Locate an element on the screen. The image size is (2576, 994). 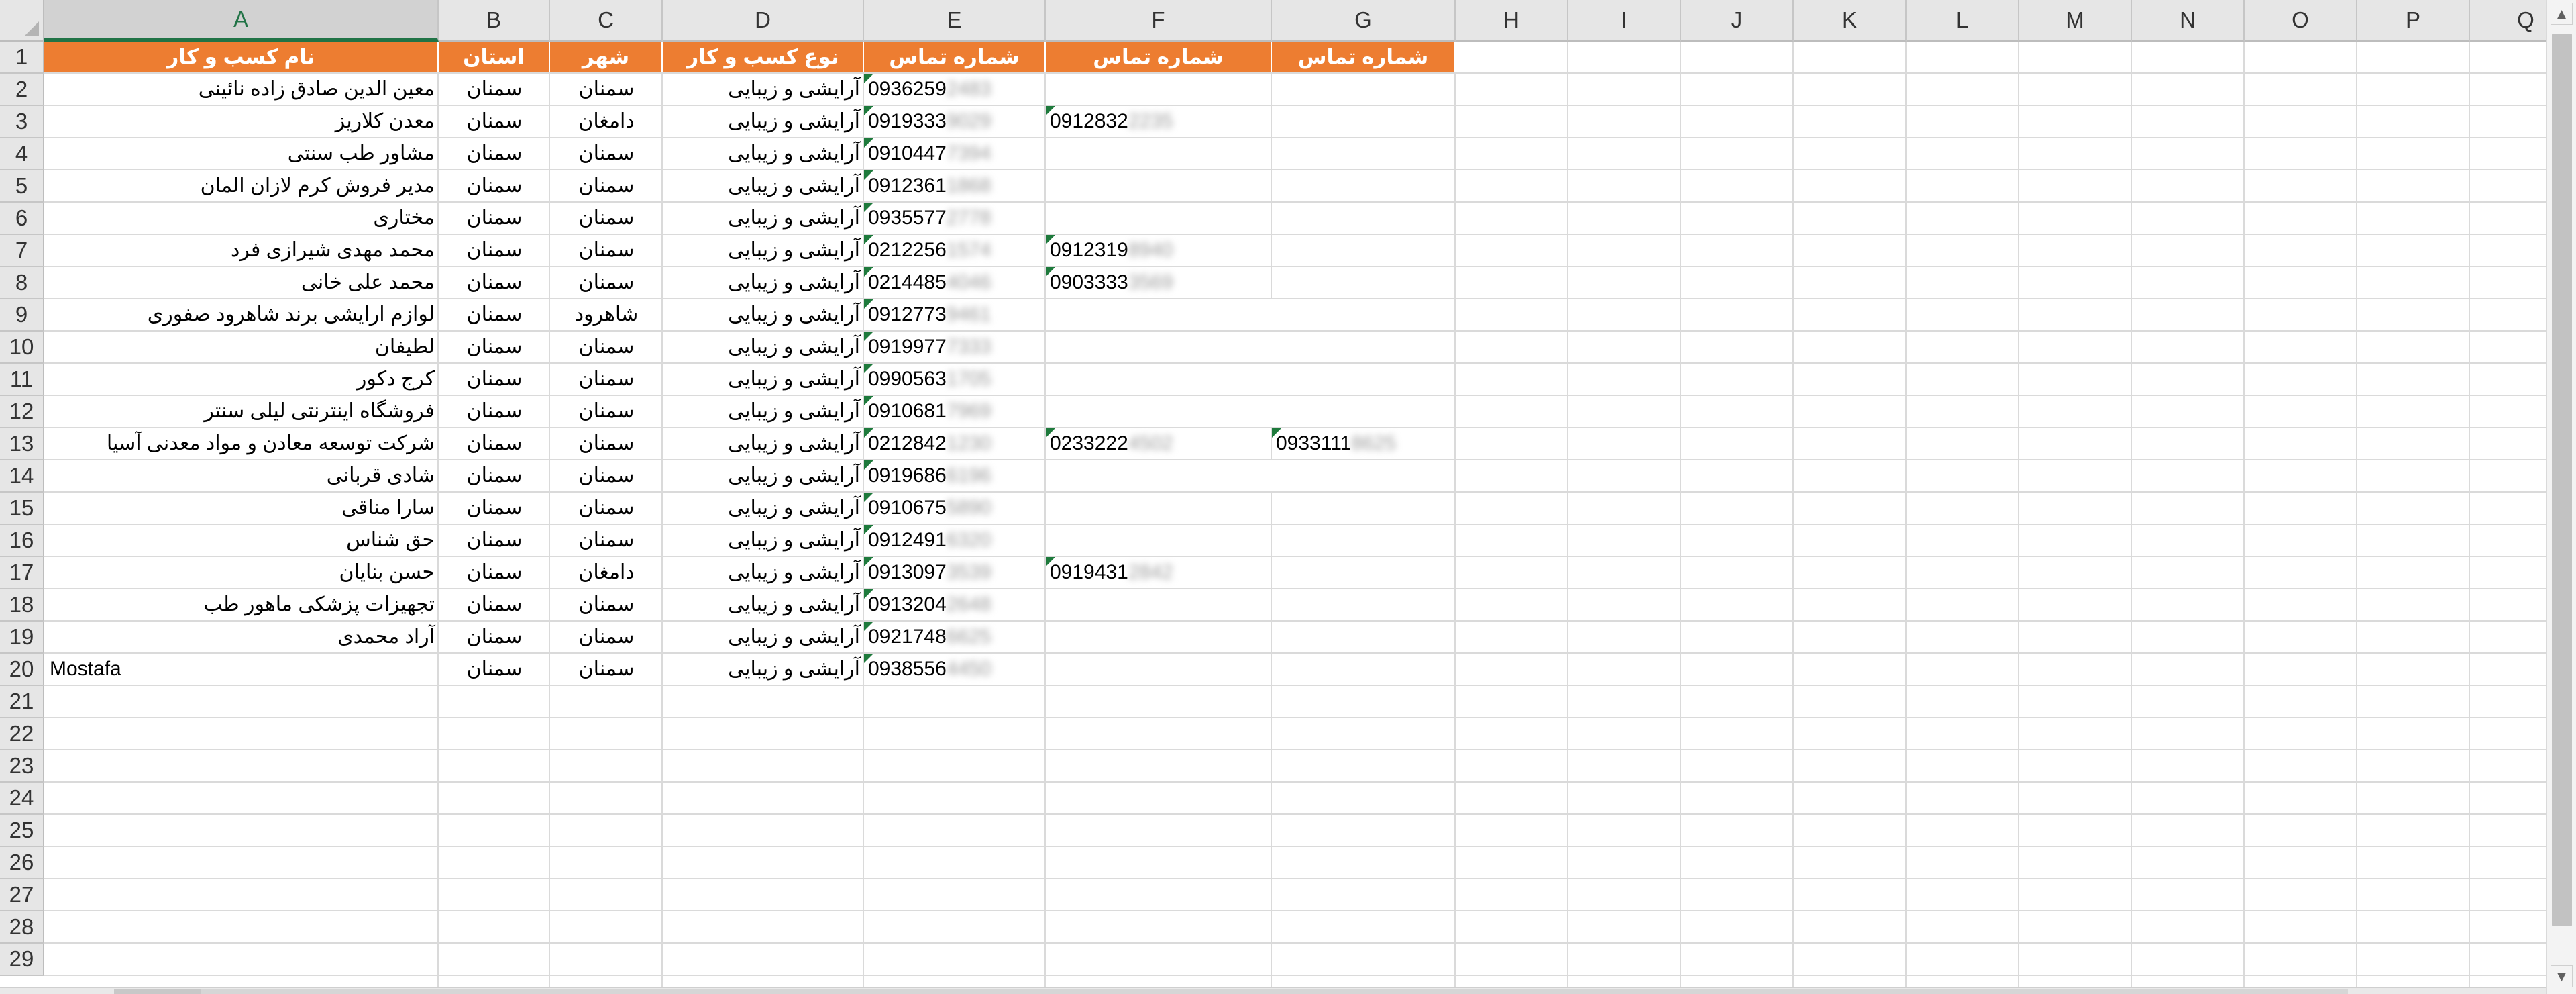
header-cell-g: شماره تماس is located at coordinates (1364, 57).